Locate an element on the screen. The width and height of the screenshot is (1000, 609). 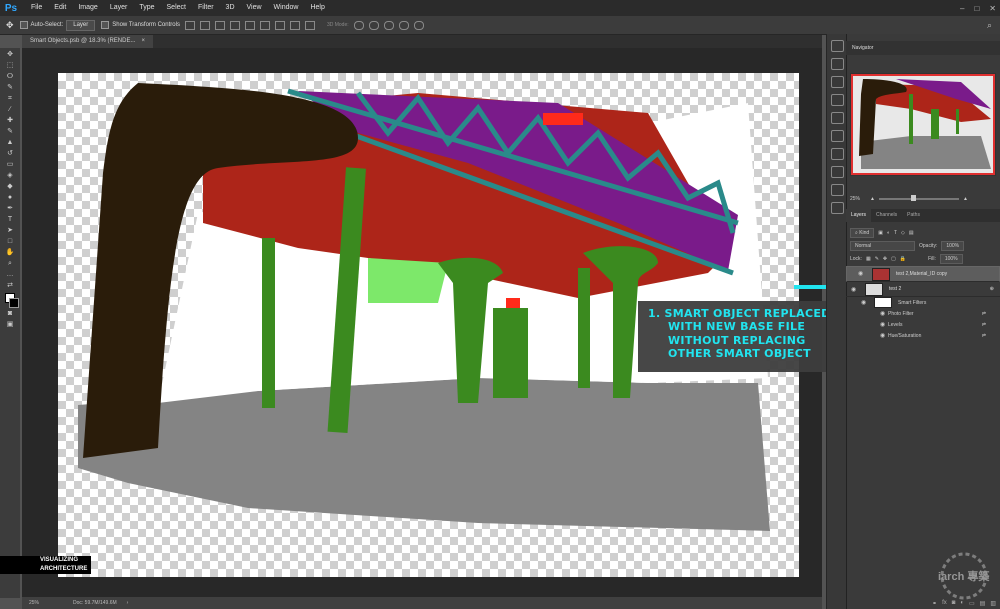
color-swatches-icon is located at coordinates (12, 300).